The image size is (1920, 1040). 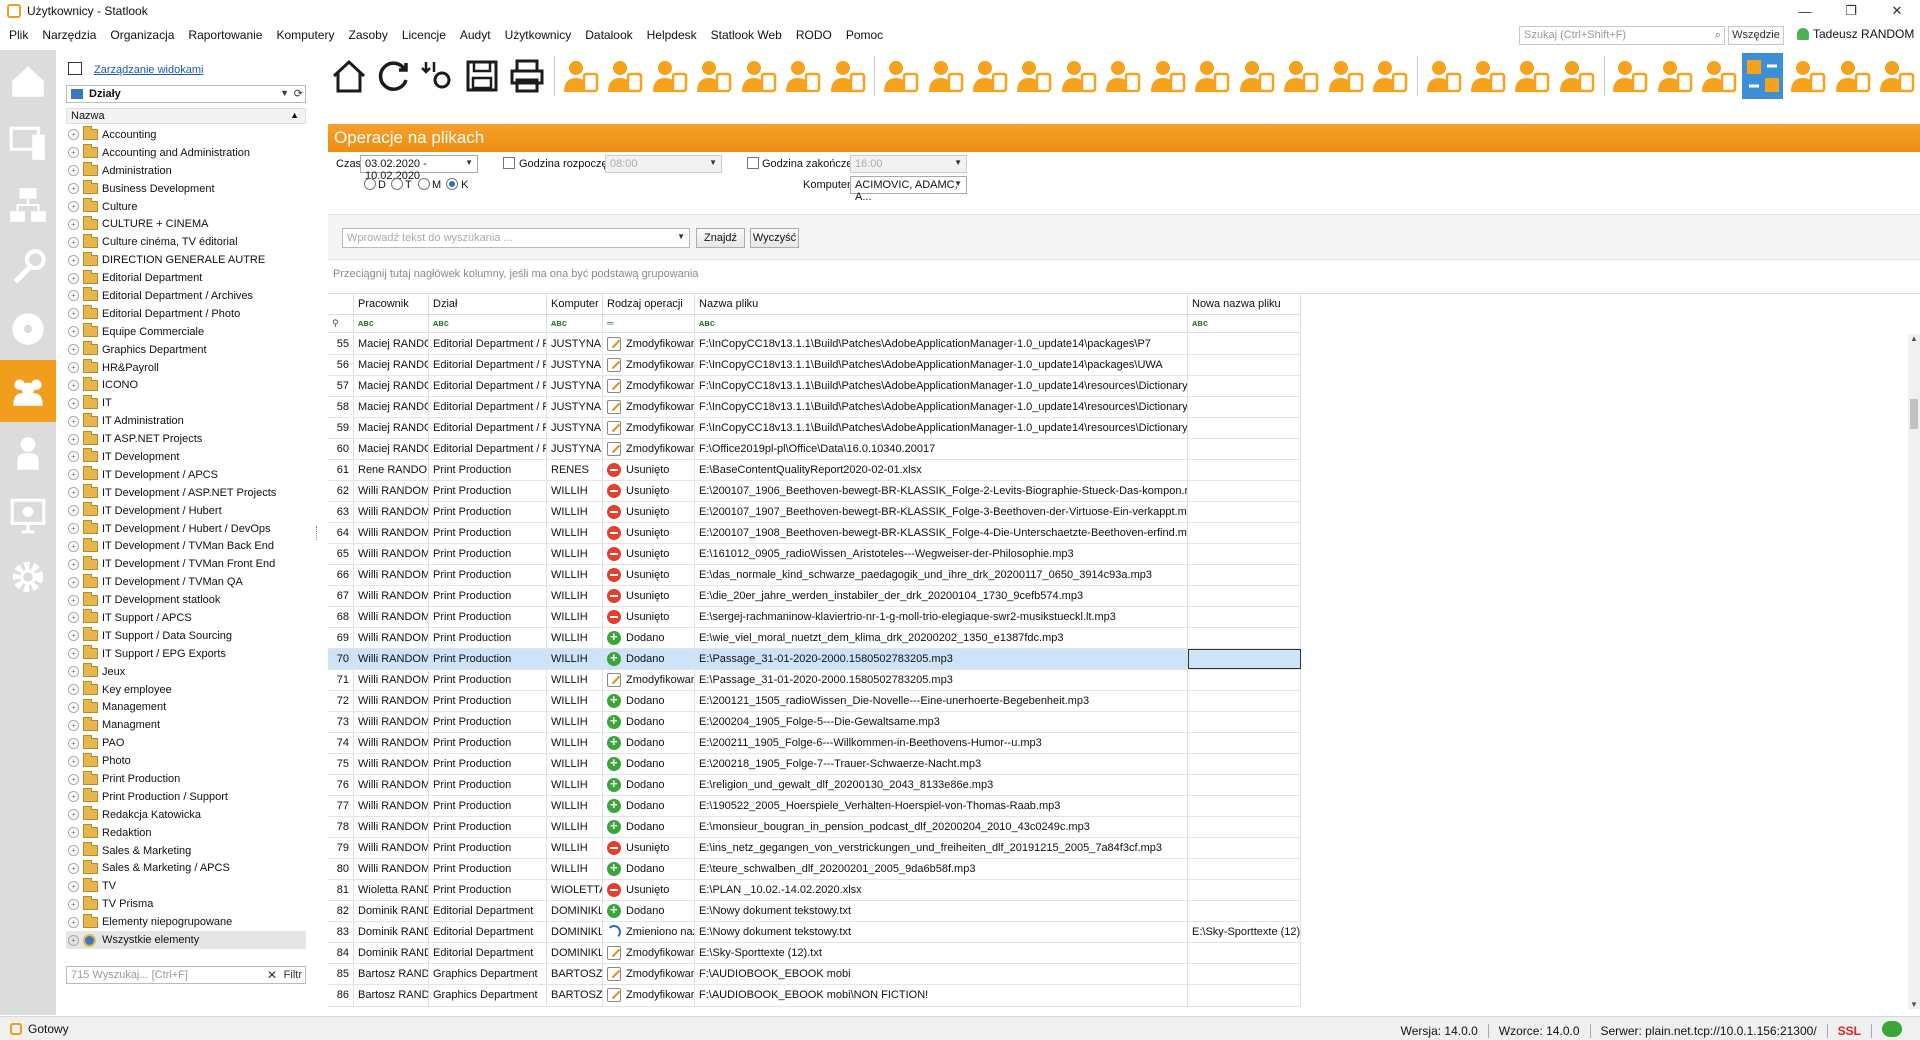 I want to click on group-selector: Działy ▼ ⟳, so click(x=186, y=94).